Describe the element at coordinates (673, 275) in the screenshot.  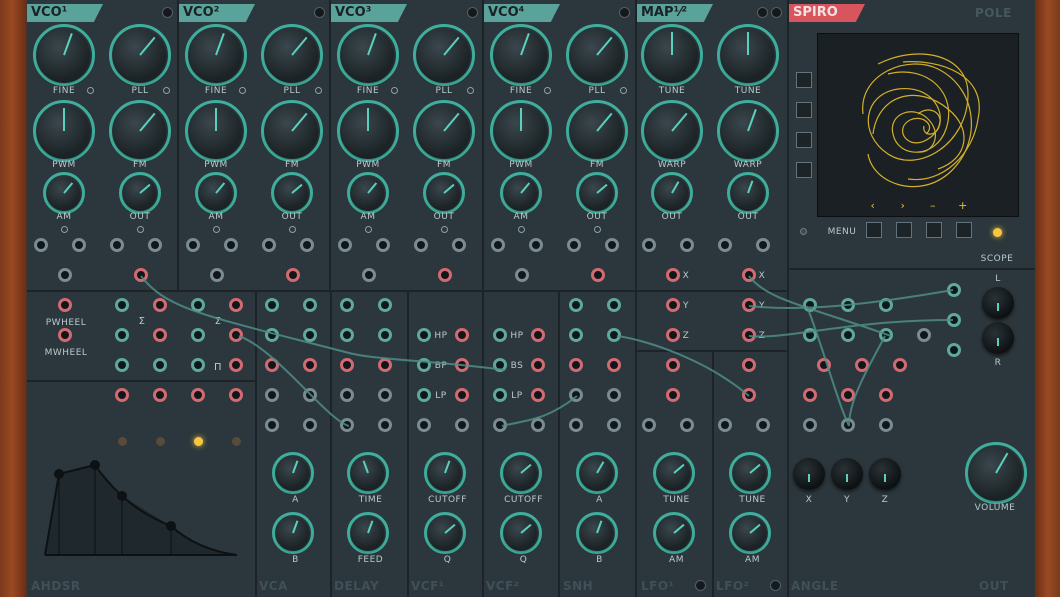
I see `map1-x-jack` at that location.